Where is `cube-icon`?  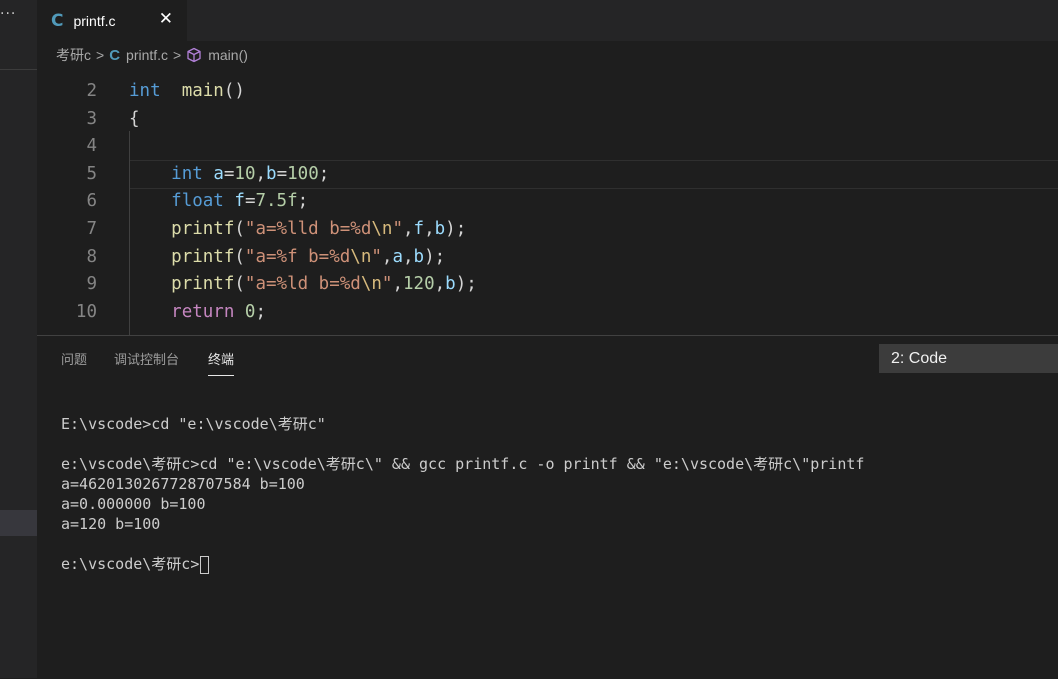
cube-icon is located at coordinates (194, 55).